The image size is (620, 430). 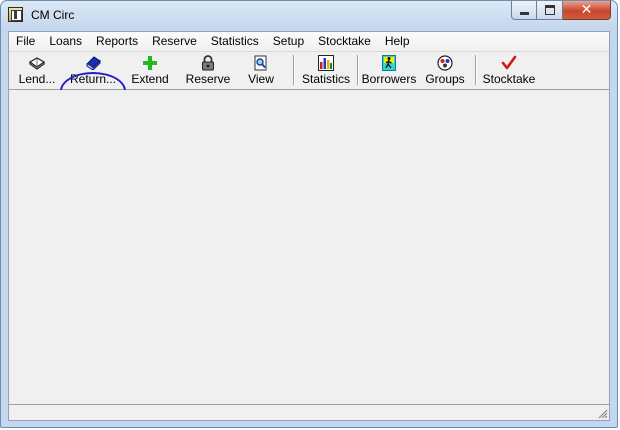 What do you see at coordinates (235, 41) in the screenshot?
I see `menu-statistics: Statistics` at bounding box center [235, 41].